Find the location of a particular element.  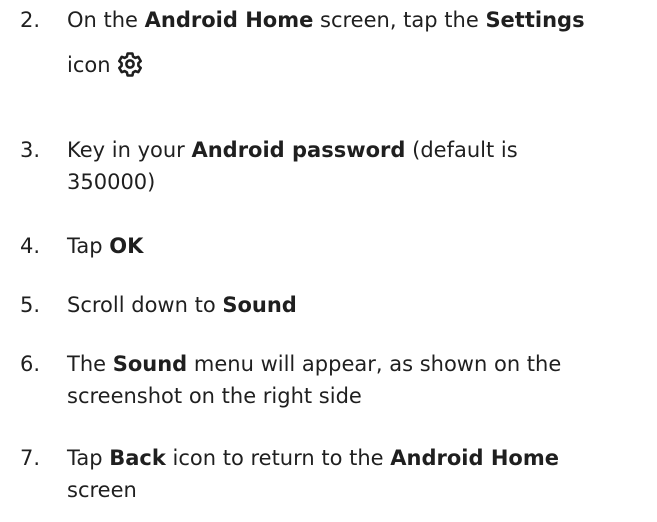

step-number: 4. is located at coordinates (30, 246).